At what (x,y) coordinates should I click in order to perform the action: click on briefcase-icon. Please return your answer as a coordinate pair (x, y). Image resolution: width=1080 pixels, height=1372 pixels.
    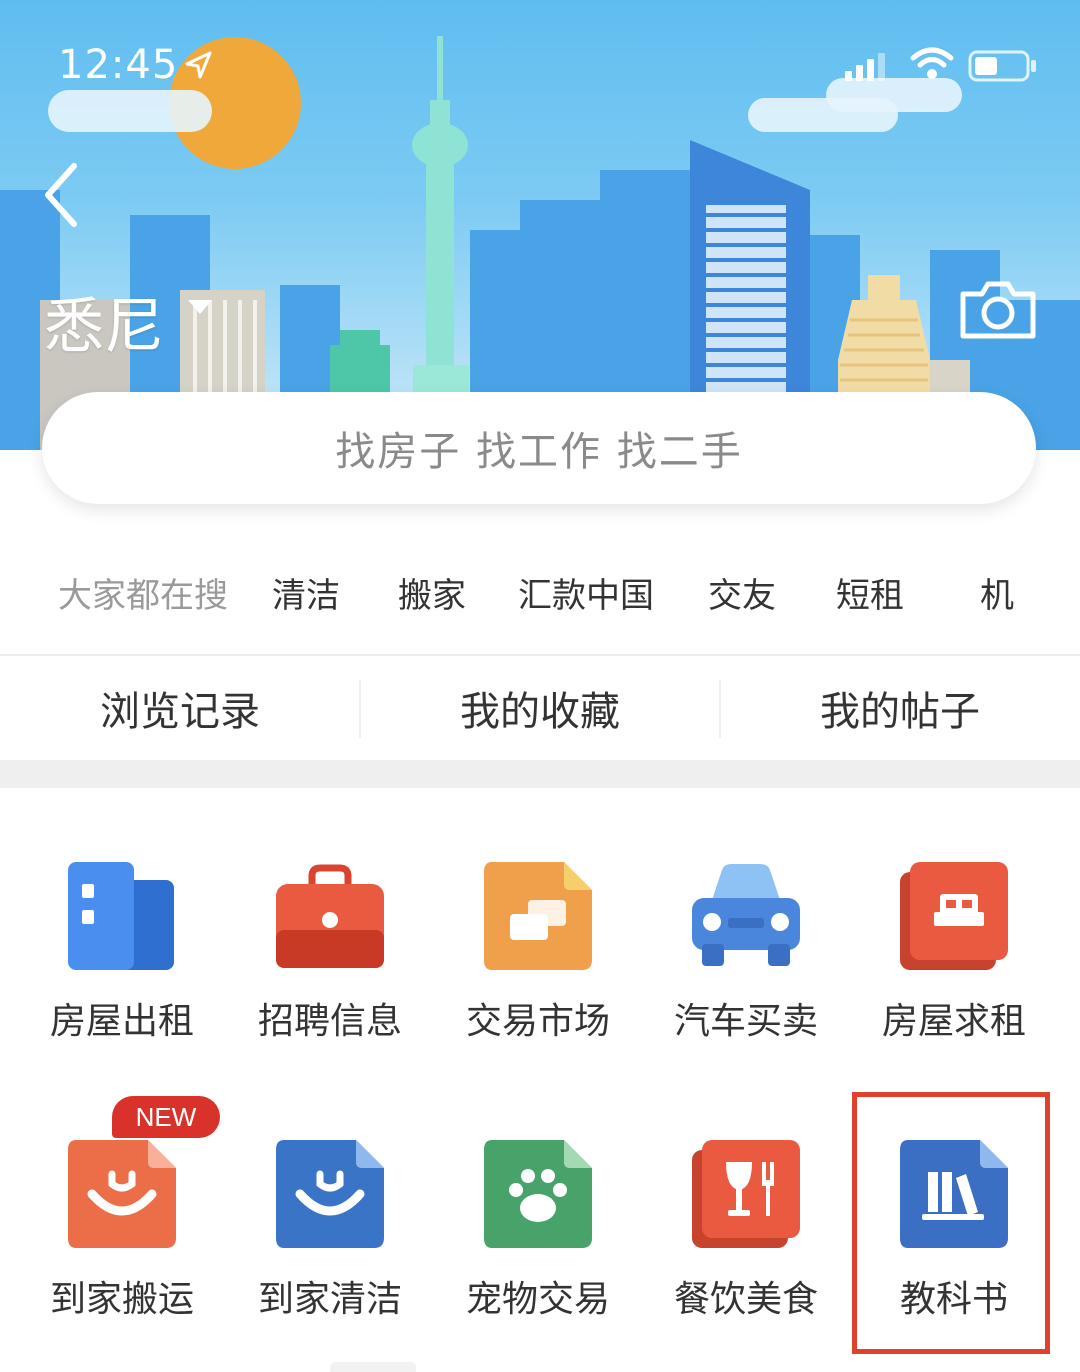
    Looking at the image, I should click on (330, 916).